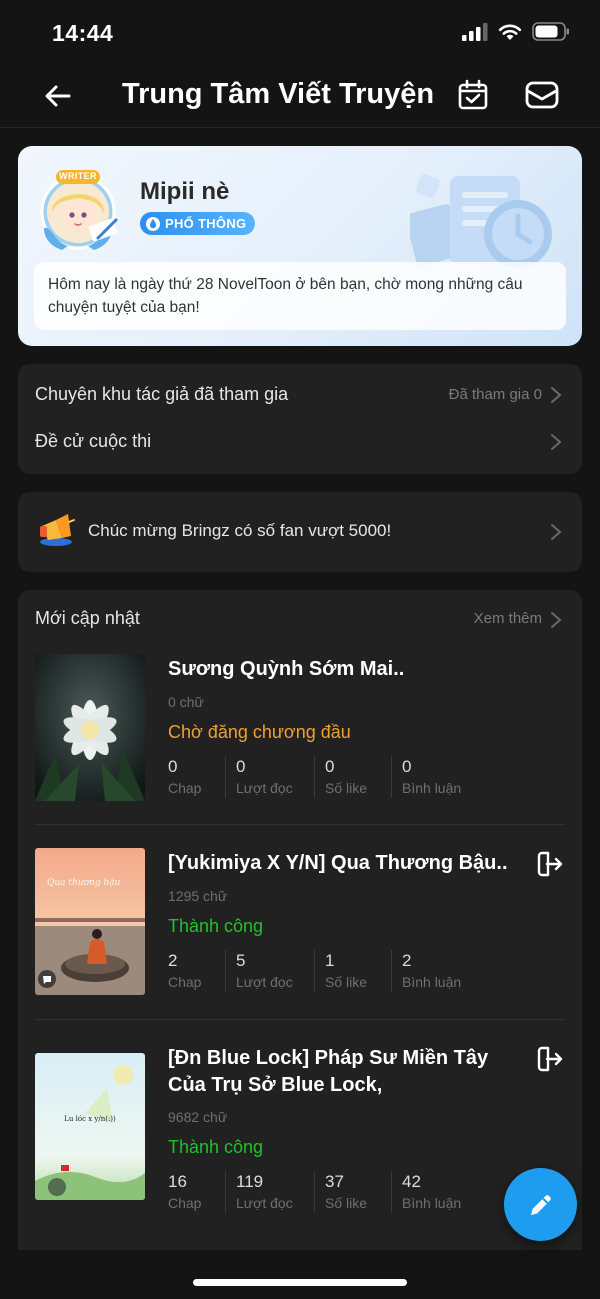 The image size is (600, 1299). What do you see at coordinates (197, 1192) in the screenshot?
I see `stat-chapters: 16 Chap` at bounding box center [197, 1192].